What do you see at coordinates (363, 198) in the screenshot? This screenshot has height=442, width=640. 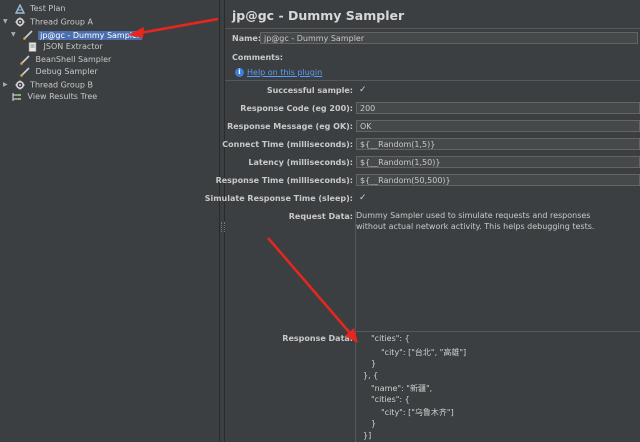 I see `simulate-response-time-checkbox: ✓` at bounding box center [363, 198].